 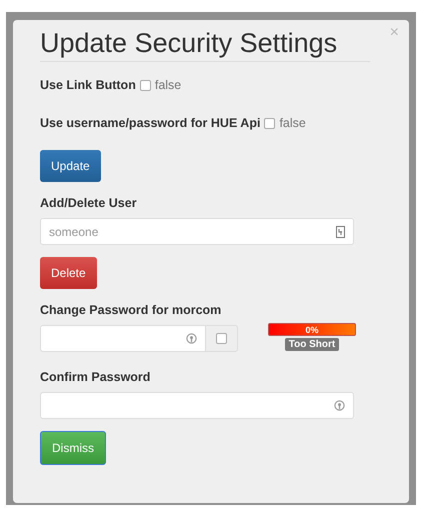 What do you see at coordinates (89, 203) in the screenshot?
I see `field-label: Add/Delete User` at bounding box center [89, 203].